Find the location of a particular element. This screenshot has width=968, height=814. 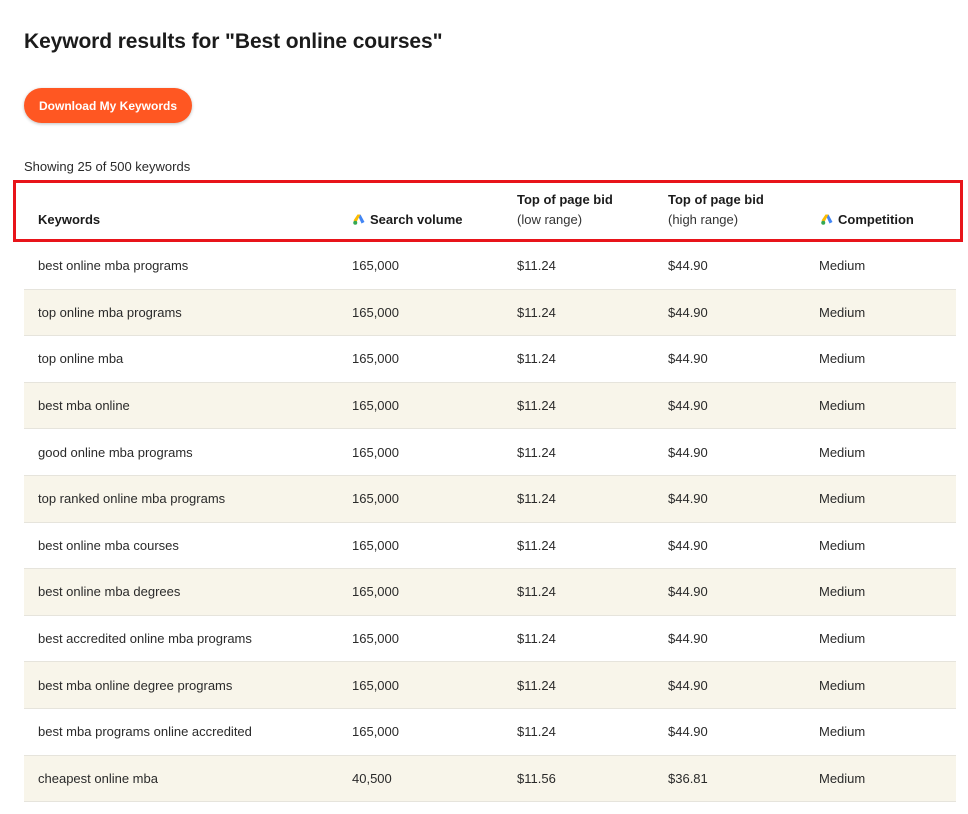

keyword-cell: top ranked online mba programs is located at coordinates (132, 499).